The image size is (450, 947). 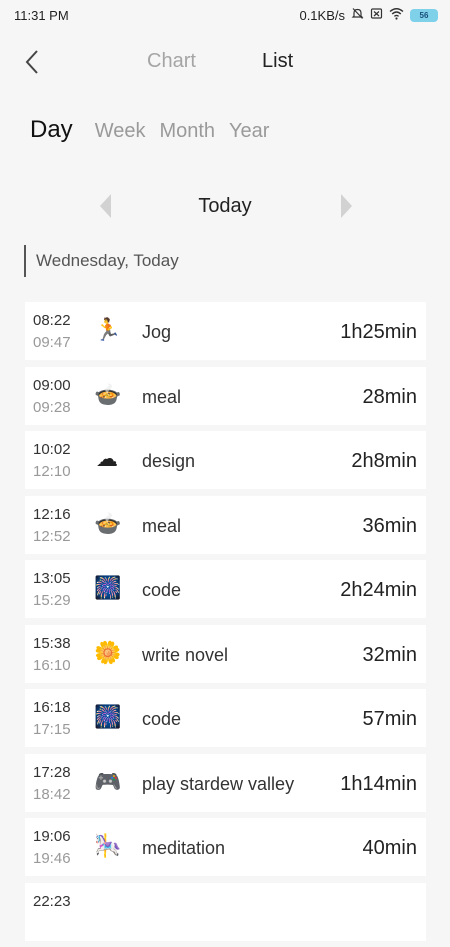 What do you see at coordinates (378, 783) in the screenshot?
I see `duration: 1h14min` at bounding box center [378, 783].